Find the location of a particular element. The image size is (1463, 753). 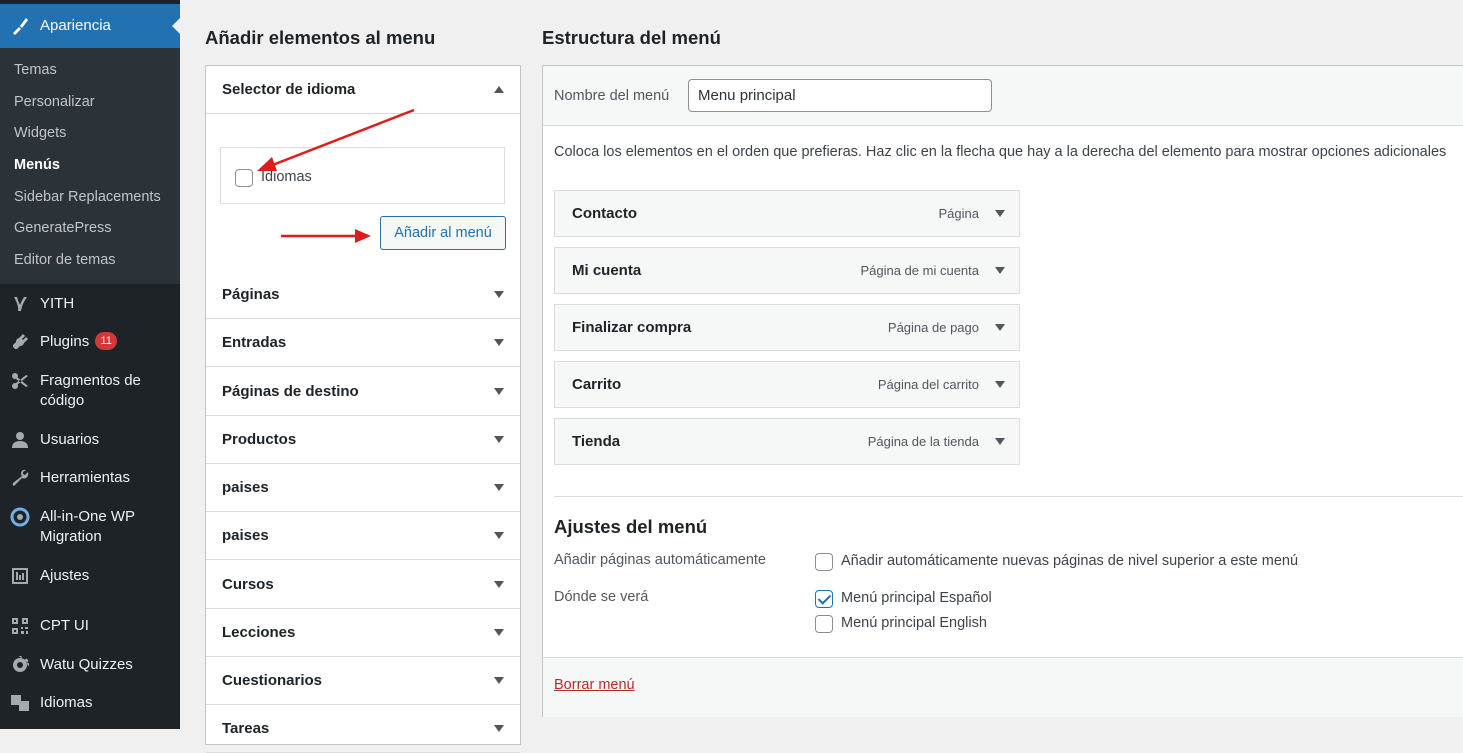

plugin-icon is located at coordinates (20, 342).